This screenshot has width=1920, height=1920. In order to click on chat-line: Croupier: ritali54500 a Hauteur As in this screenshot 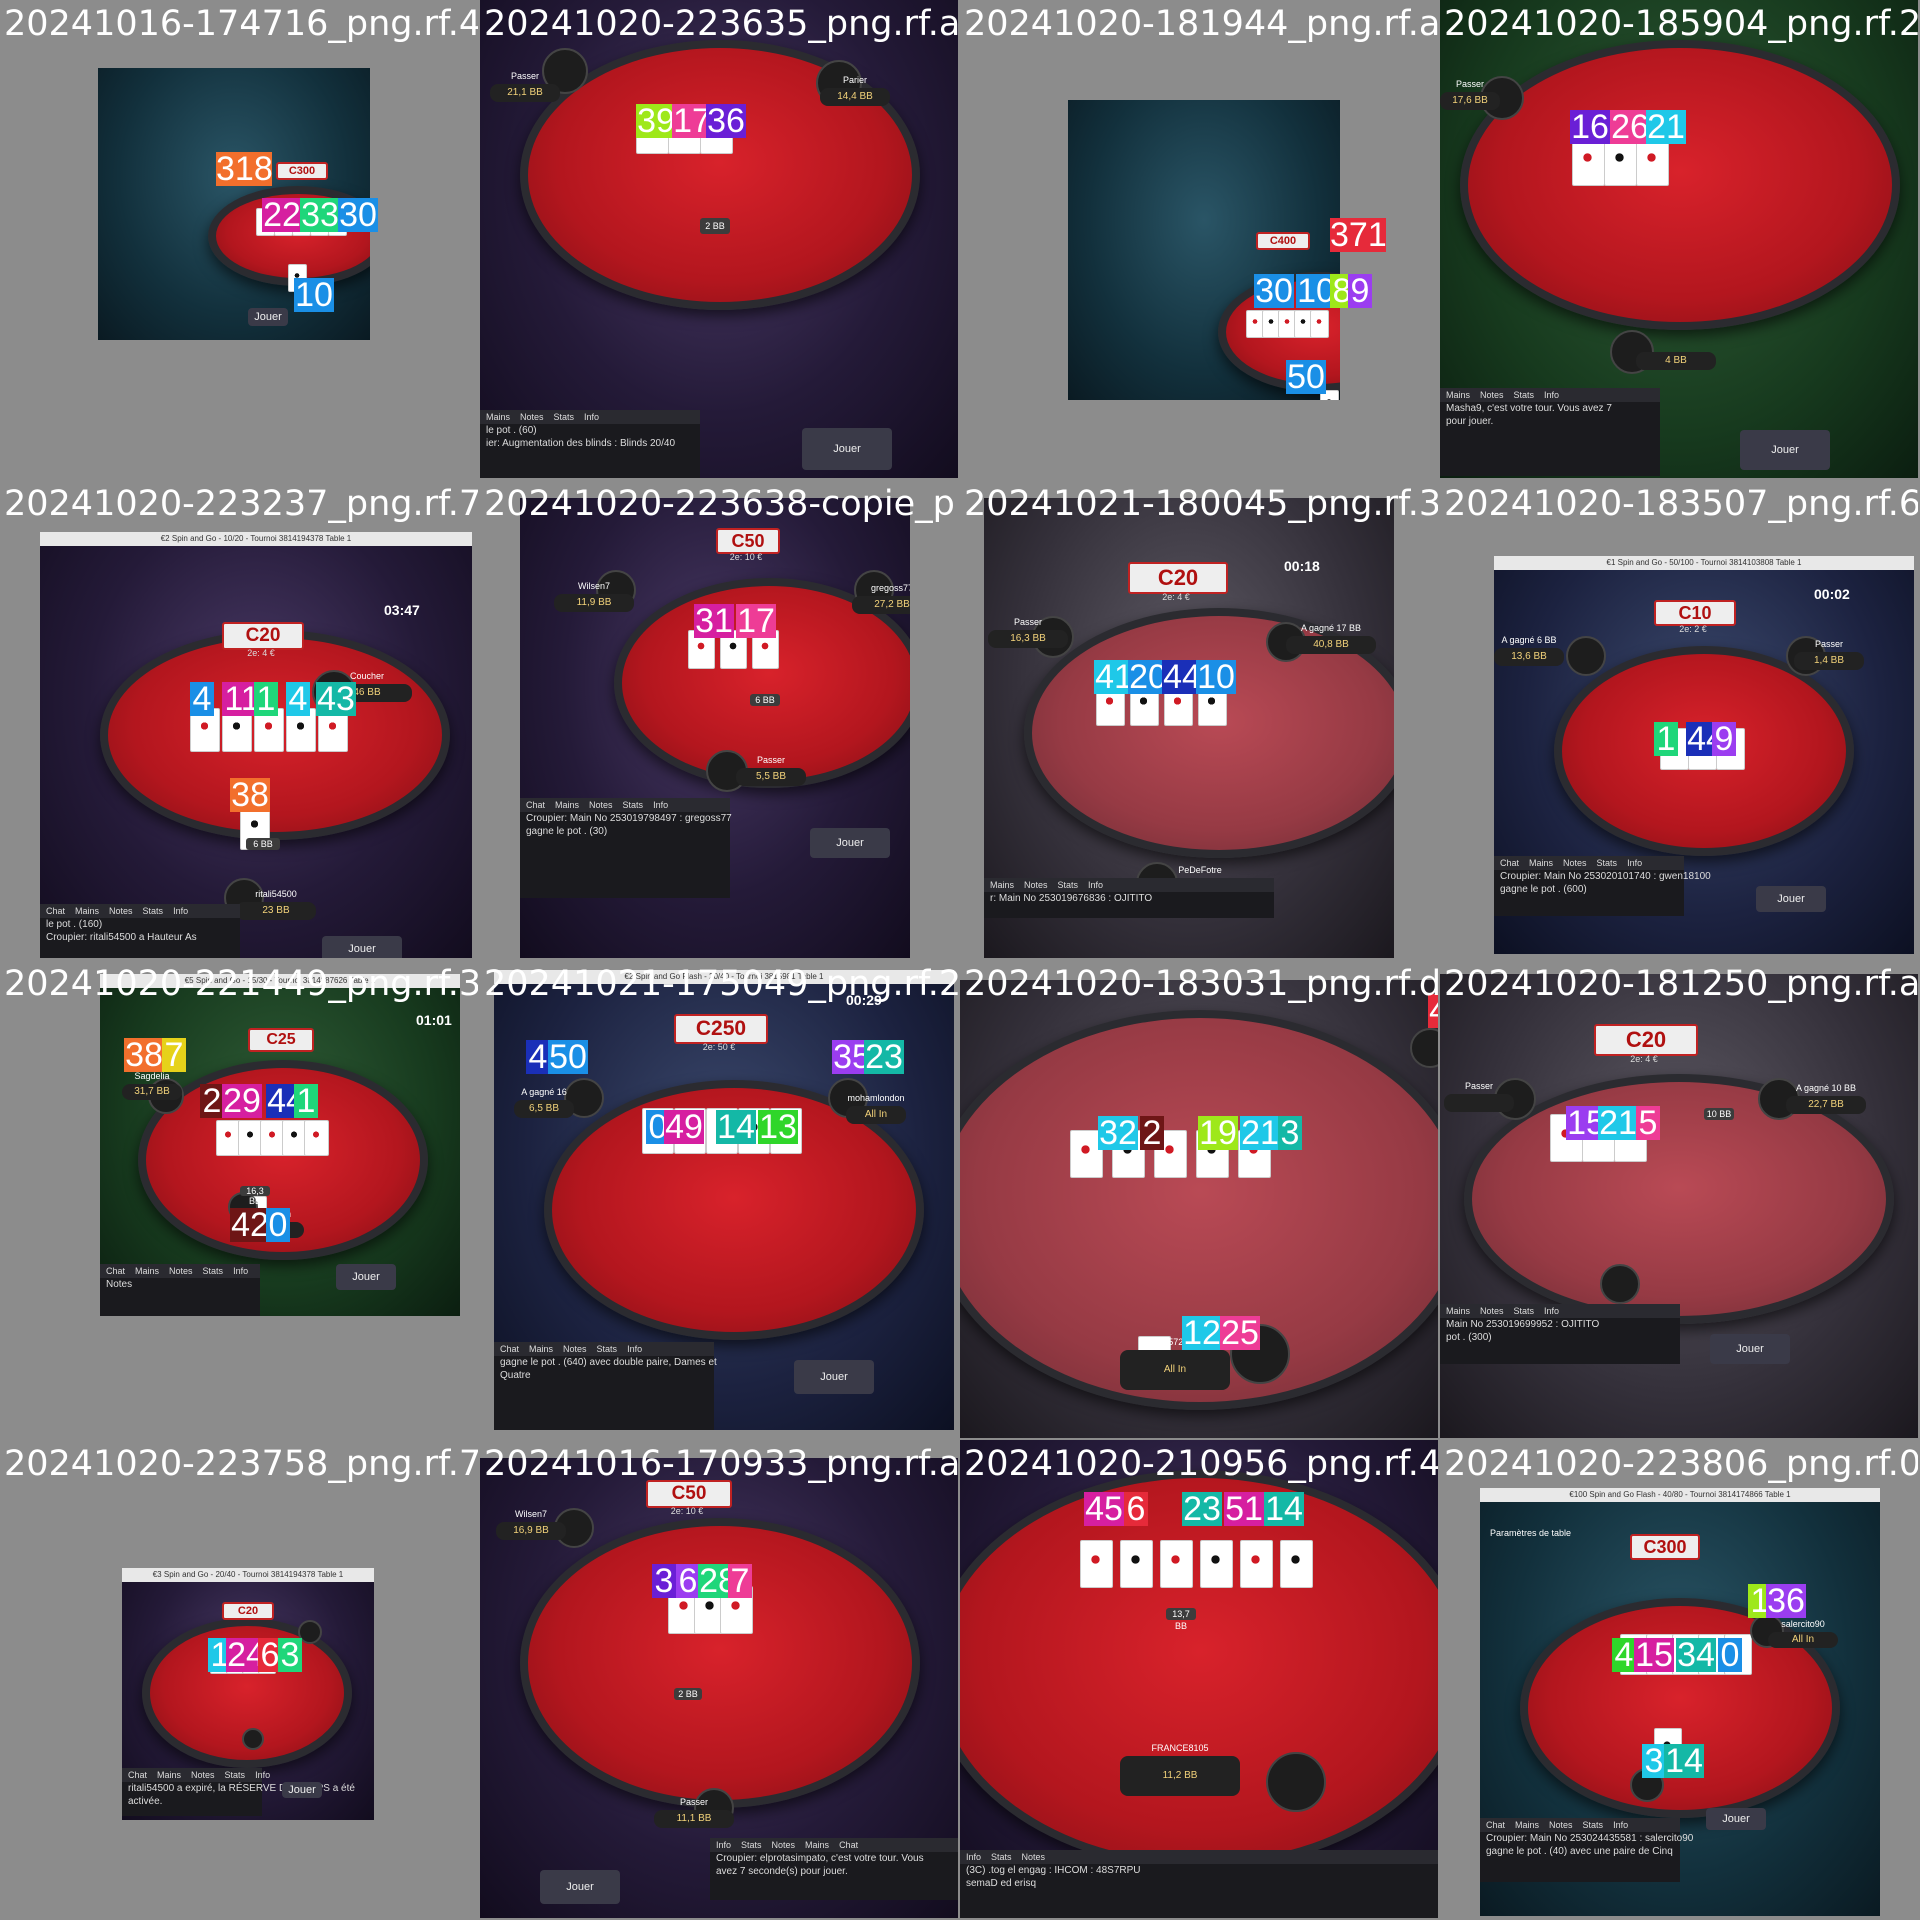, I will do `click(121, 937)`.